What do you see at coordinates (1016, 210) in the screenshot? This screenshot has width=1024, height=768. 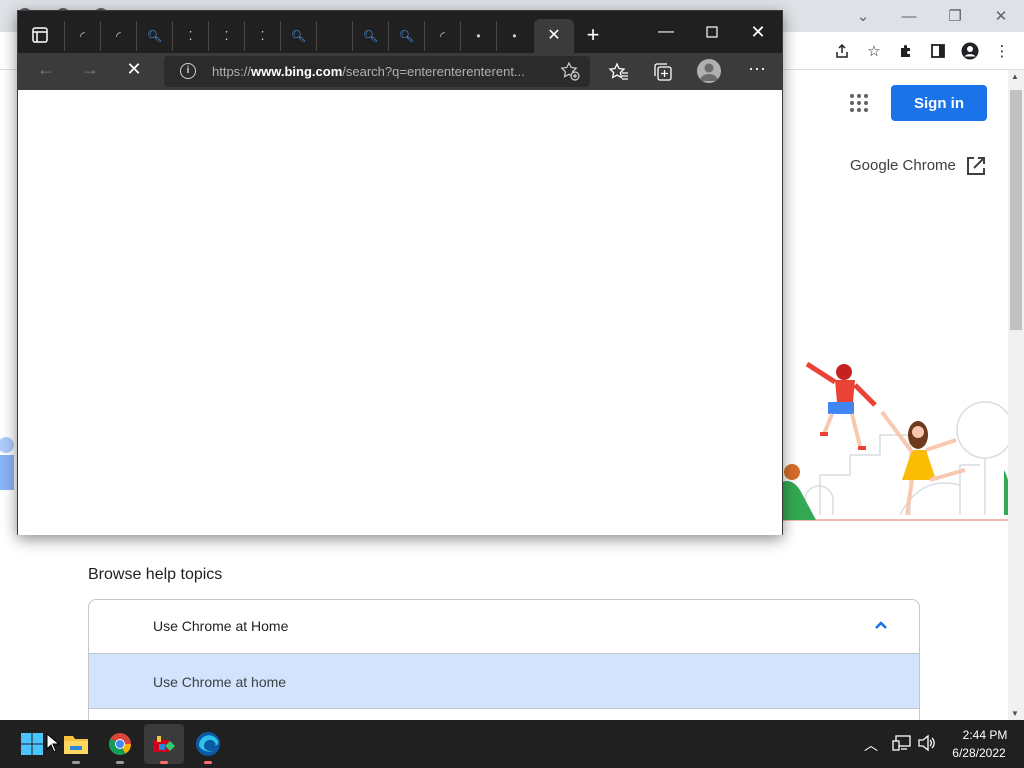 I see `scrollbar-thumb` at bounding box center [1016, 210].